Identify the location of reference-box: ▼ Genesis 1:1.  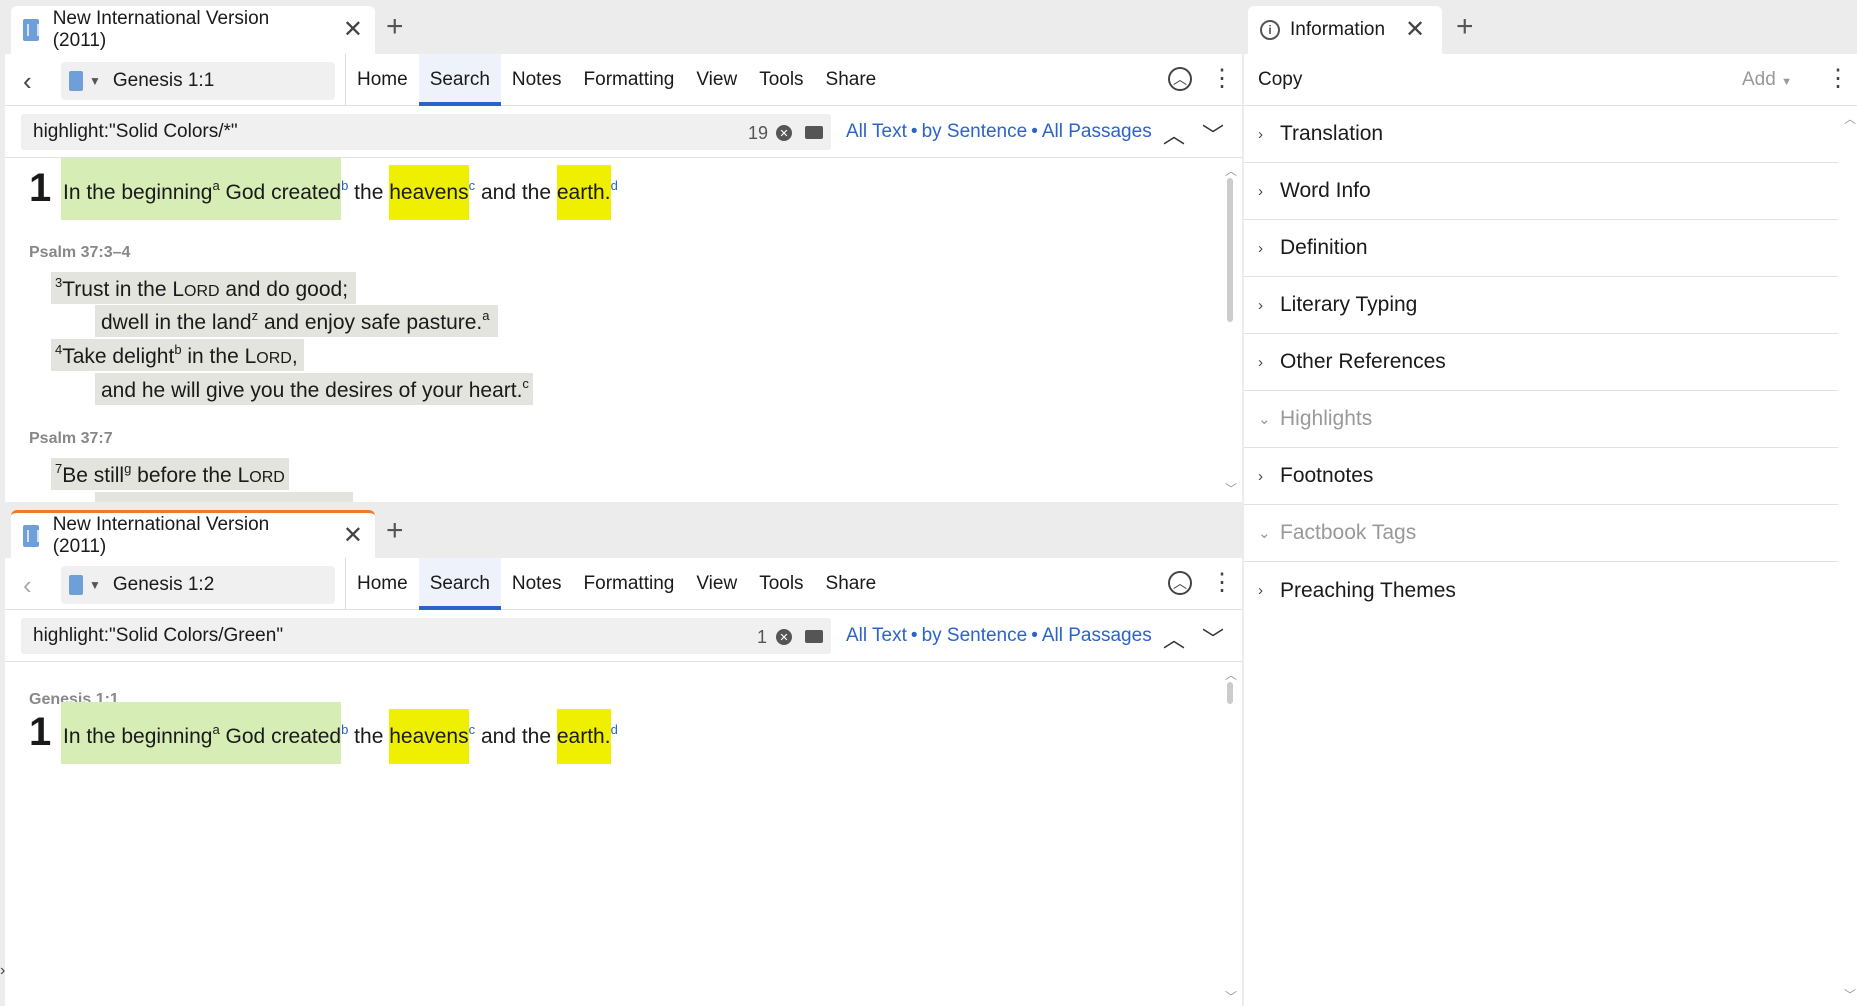
(198, 81).